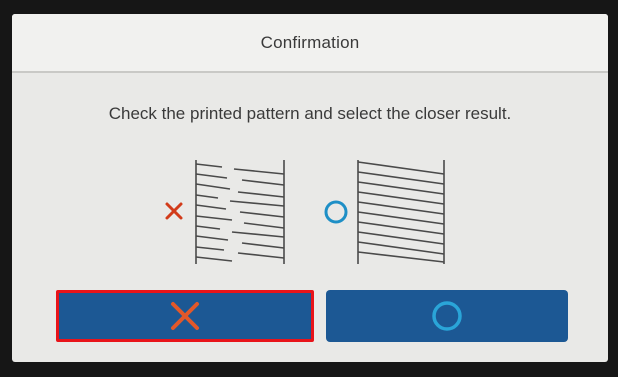 The height and width of the screenshot is (377, 618). I want to click on aligned-lines-pattern-icon, so click(401, 212).